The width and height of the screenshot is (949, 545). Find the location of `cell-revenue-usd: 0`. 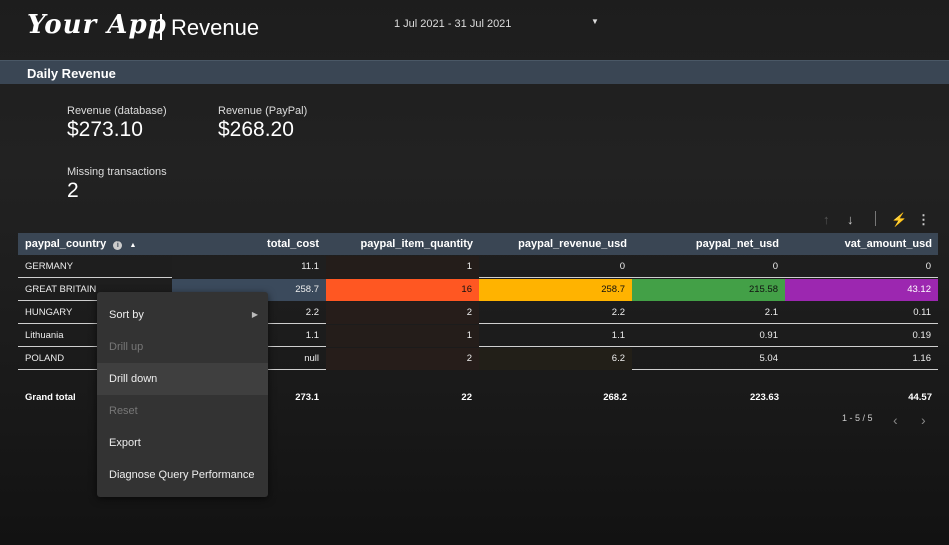

cell-revenue-usd: 0 is located at coordinates (622, 266).